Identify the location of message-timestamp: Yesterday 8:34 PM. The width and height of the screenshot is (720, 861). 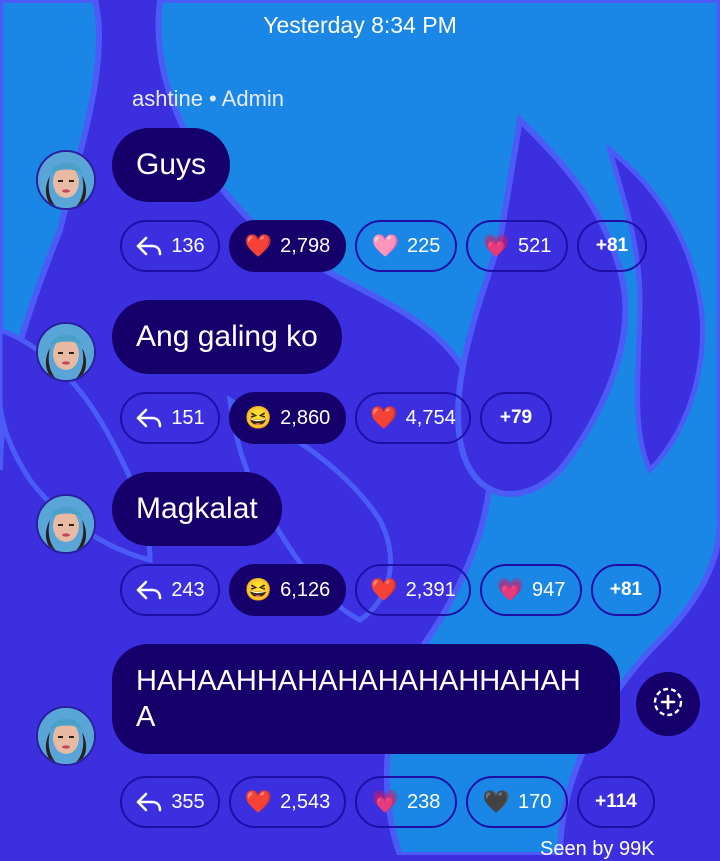
(360, 25).